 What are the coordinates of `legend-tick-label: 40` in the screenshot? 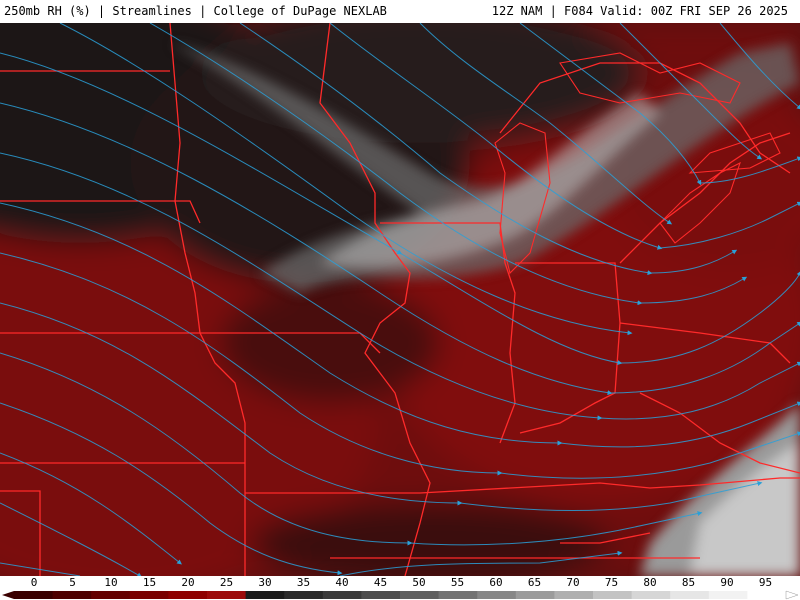 It's located at (342, 582).